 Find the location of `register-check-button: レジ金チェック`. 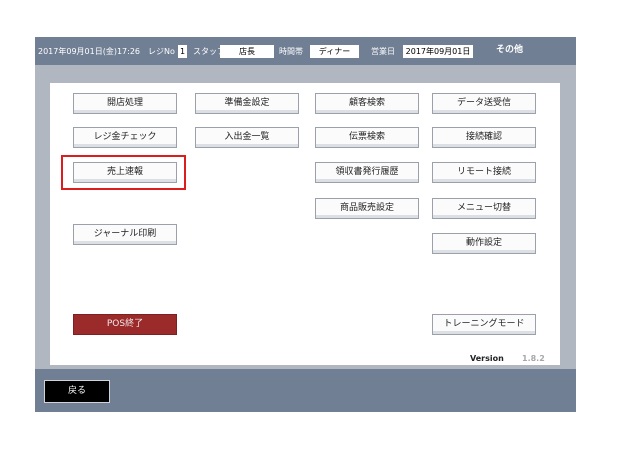

register-check-button: レジ金チェック is located at coordinates (125, 137).